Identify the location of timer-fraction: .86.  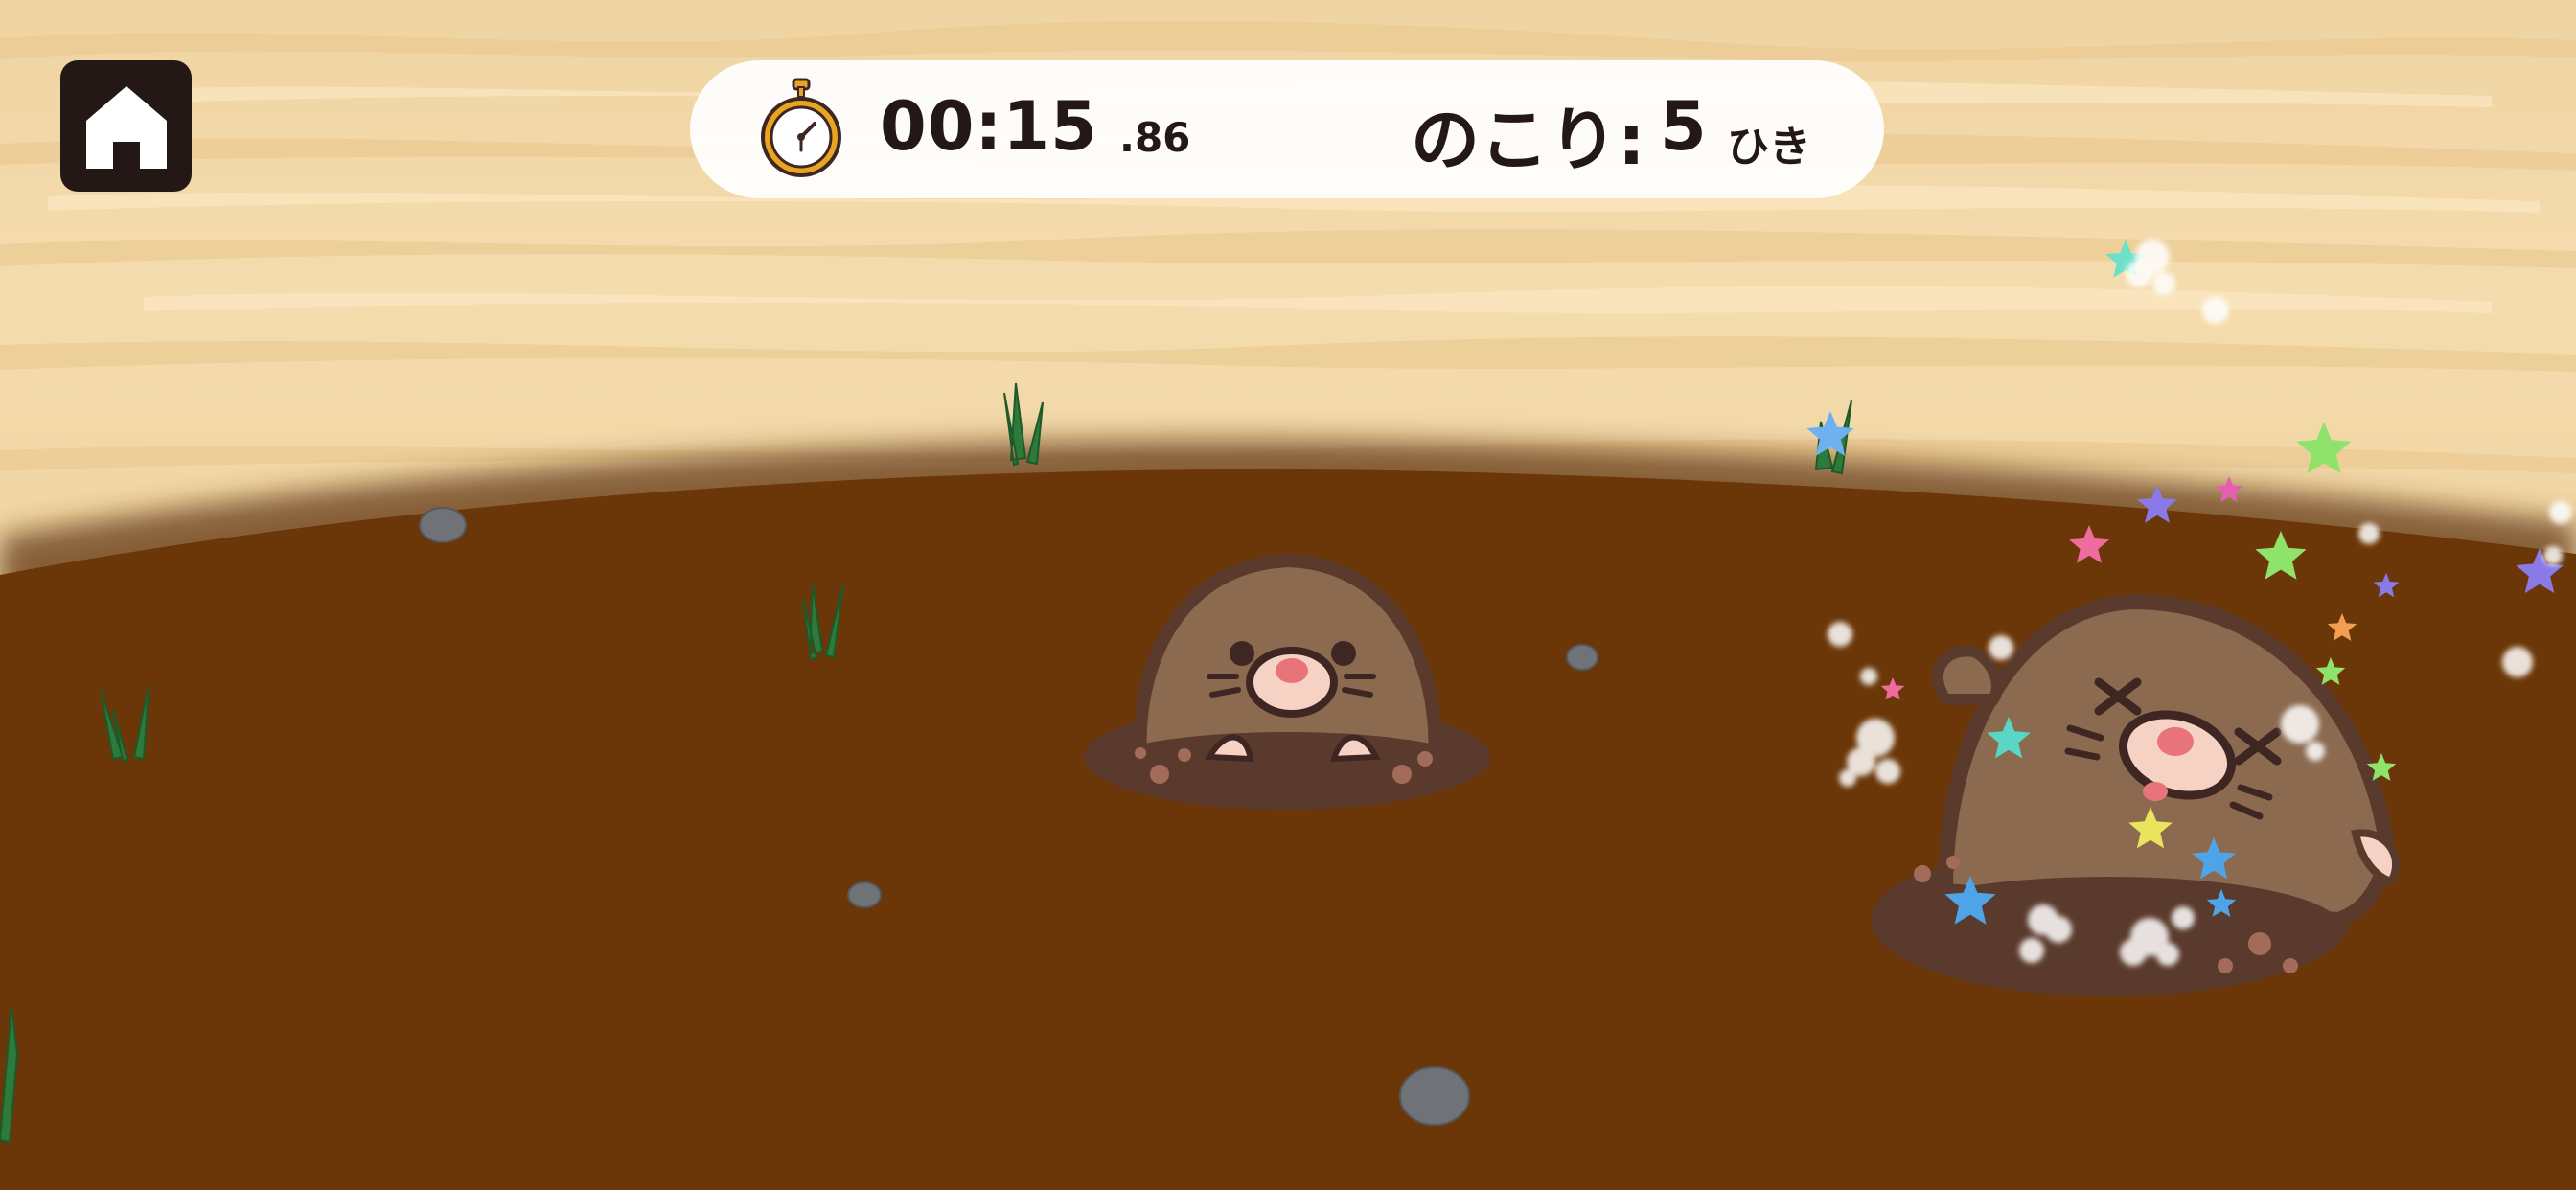
(1155, 137).